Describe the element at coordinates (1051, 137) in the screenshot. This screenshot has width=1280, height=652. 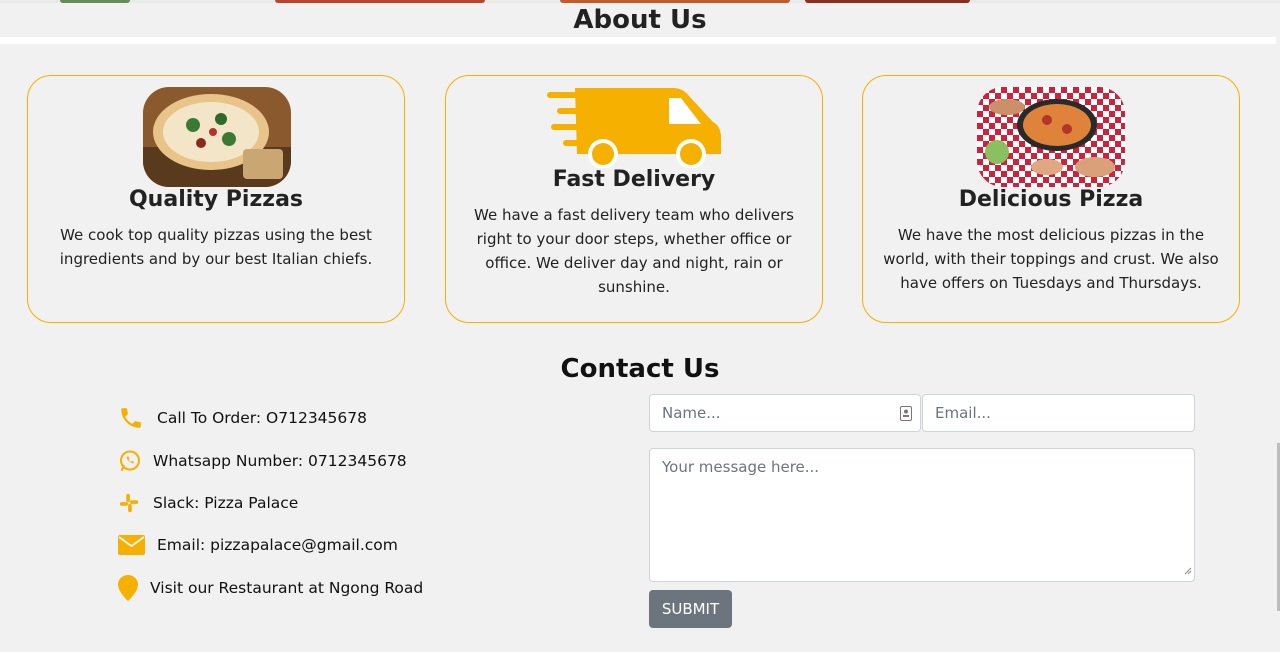
I see `pizza-table-image` at that location.